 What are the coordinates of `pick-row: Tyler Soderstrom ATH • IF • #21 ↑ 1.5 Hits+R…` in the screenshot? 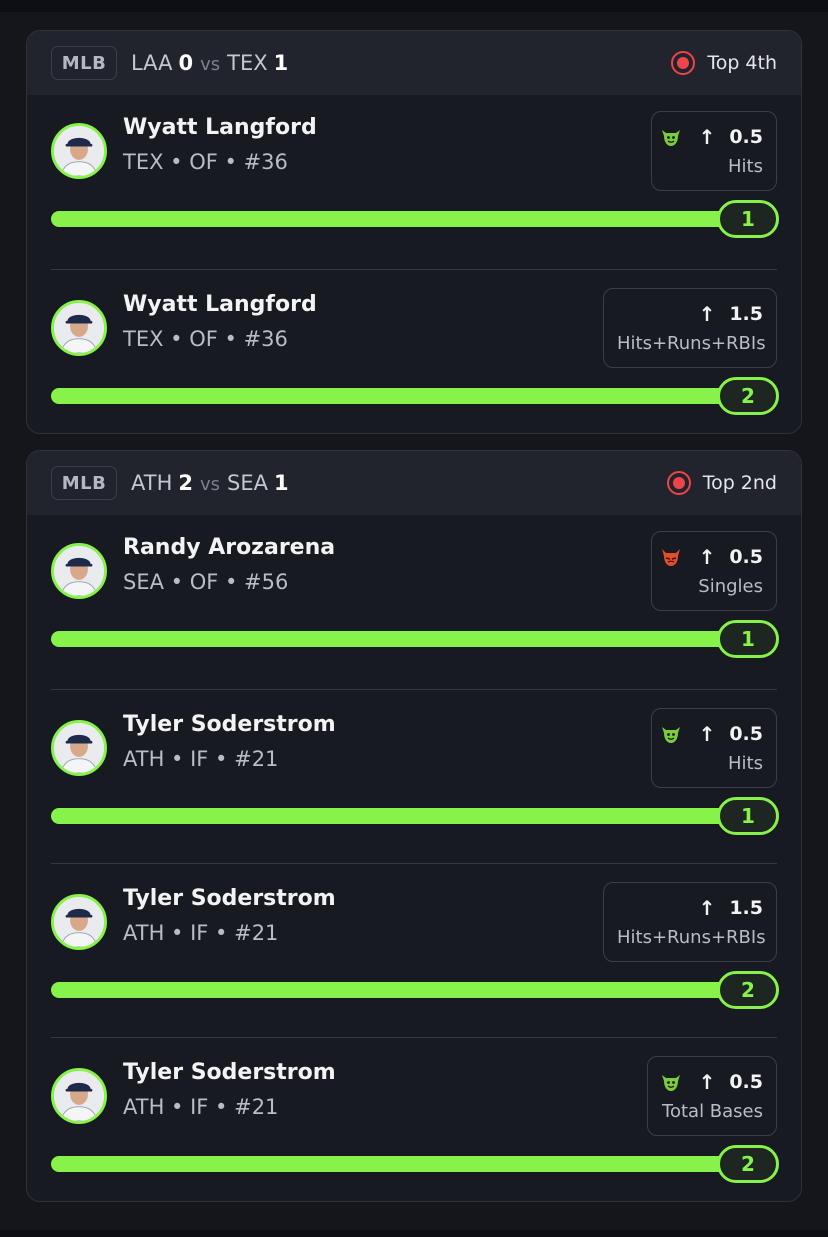 It's located at (415, 950).